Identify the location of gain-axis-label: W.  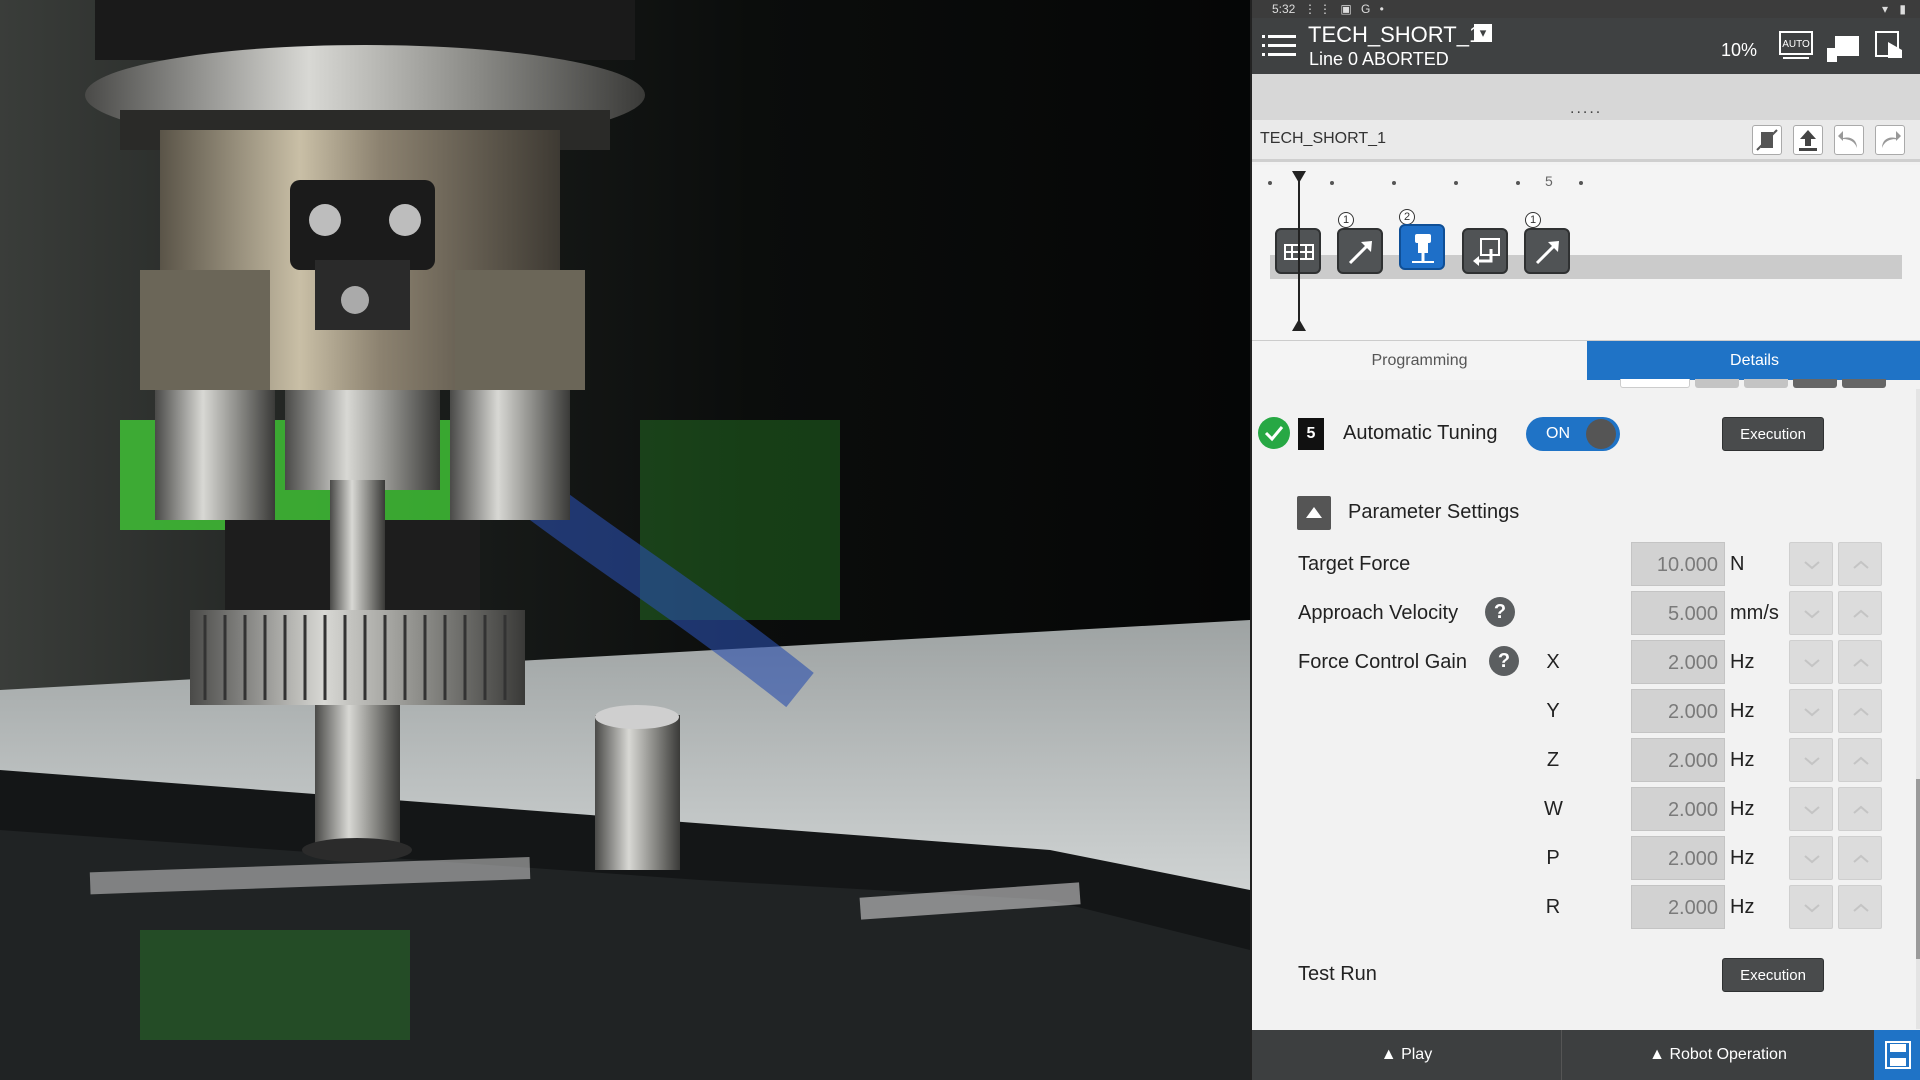
(1553, 809).